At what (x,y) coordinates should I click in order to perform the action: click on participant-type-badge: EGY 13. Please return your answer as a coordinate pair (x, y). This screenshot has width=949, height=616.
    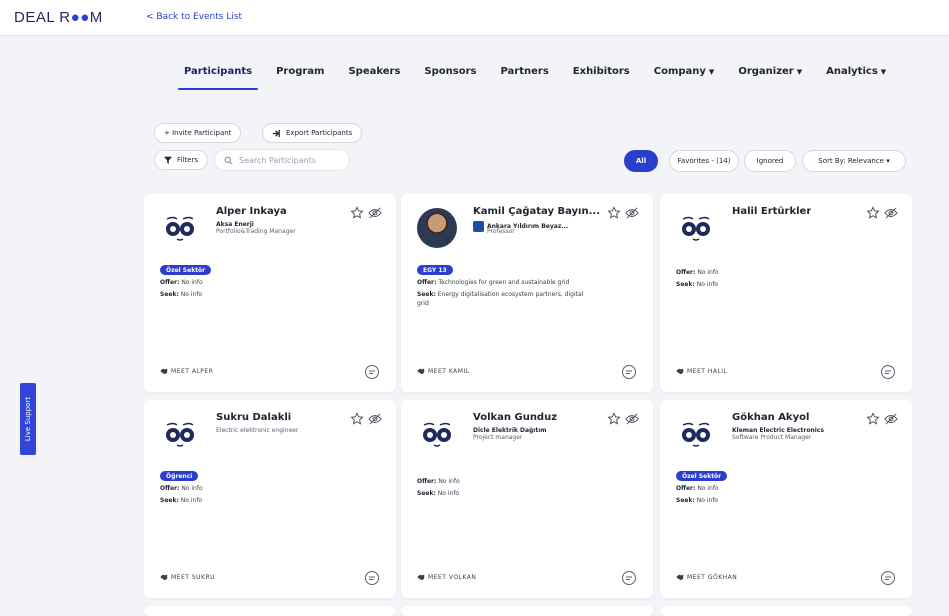
    Looking at the image, I should click on (435, 270).